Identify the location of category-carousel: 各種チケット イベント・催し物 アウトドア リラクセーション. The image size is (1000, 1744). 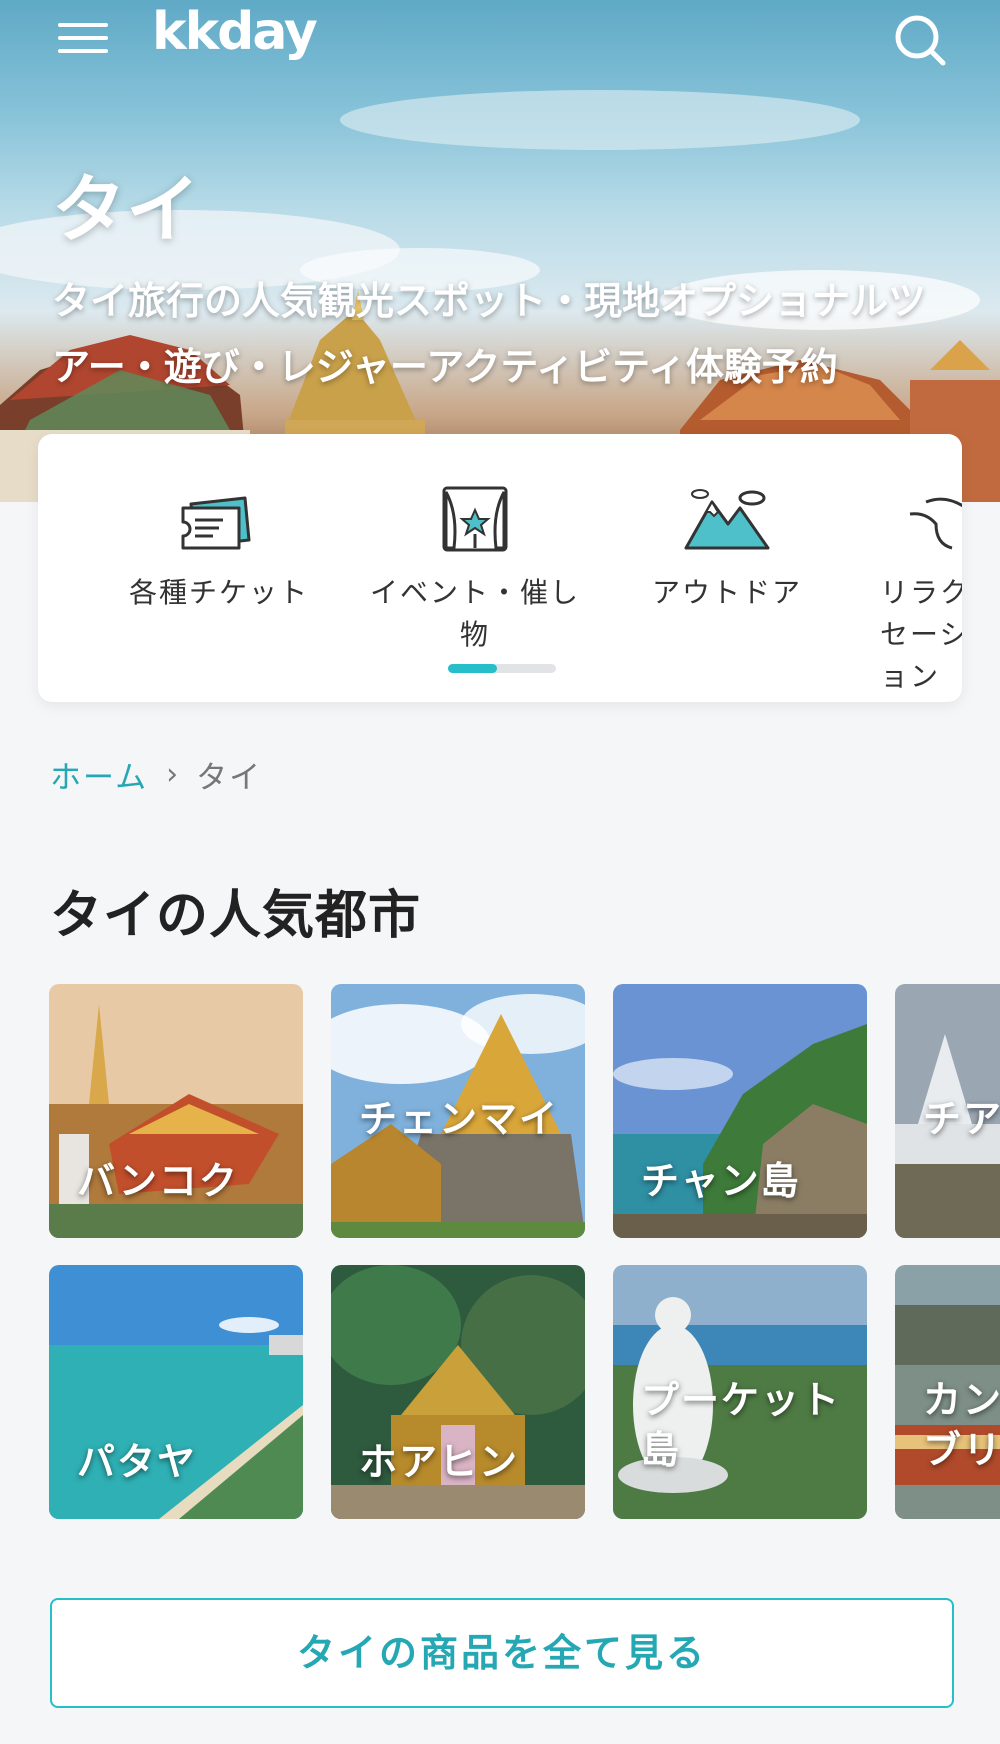
(500, 568).